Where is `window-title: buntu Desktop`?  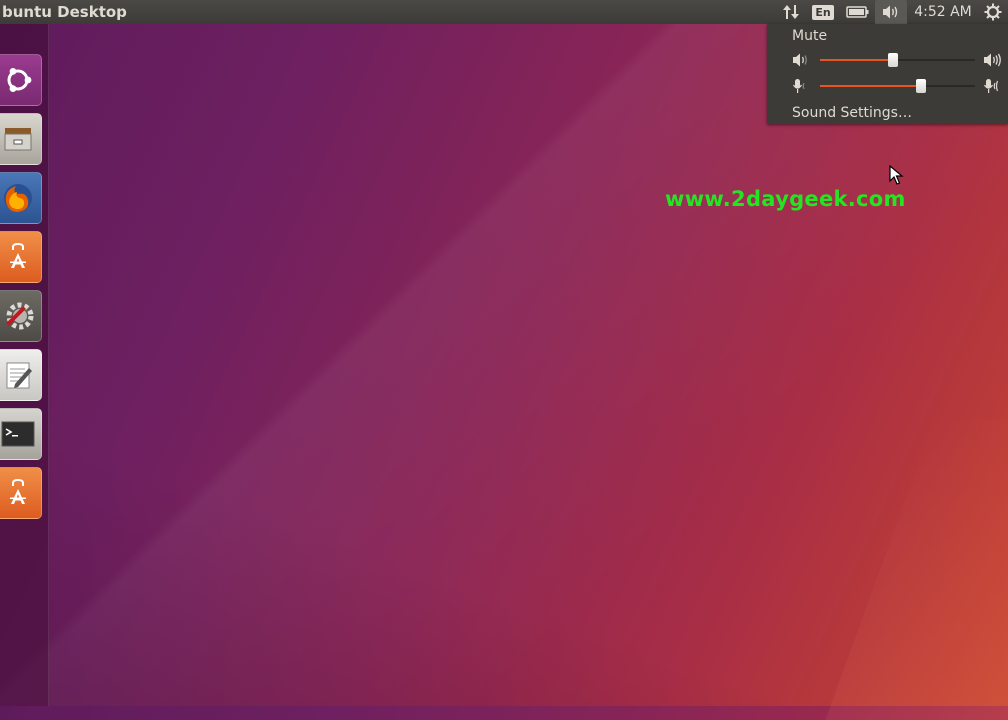
window-title: buntu Desktop is located at coordinates (64, 12).